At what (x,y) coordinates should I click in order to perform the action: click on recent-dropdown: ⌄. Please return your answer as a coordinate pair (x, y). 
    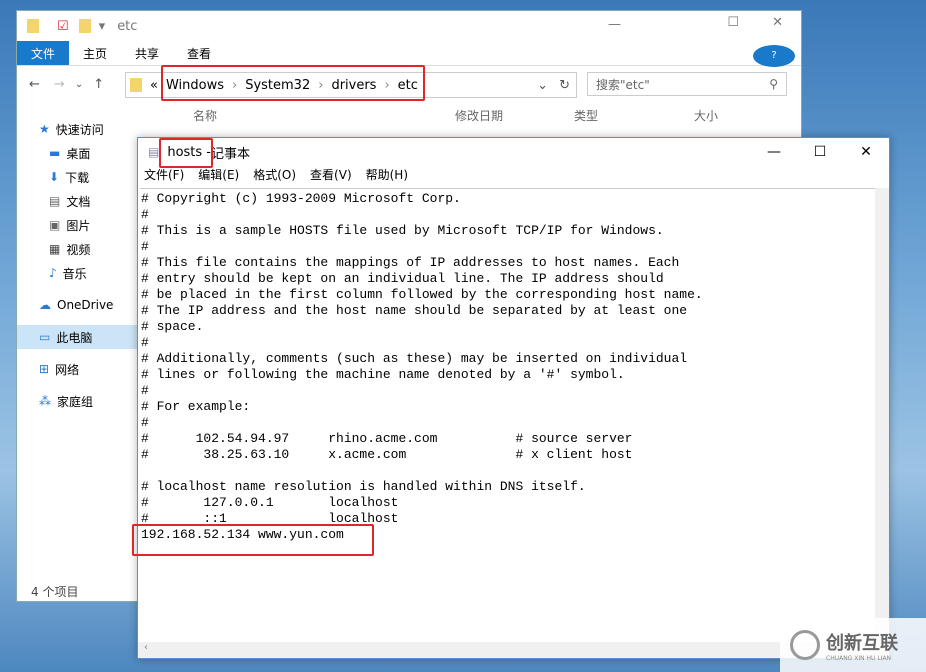
    Looking at the image, I should click on (79, 84).